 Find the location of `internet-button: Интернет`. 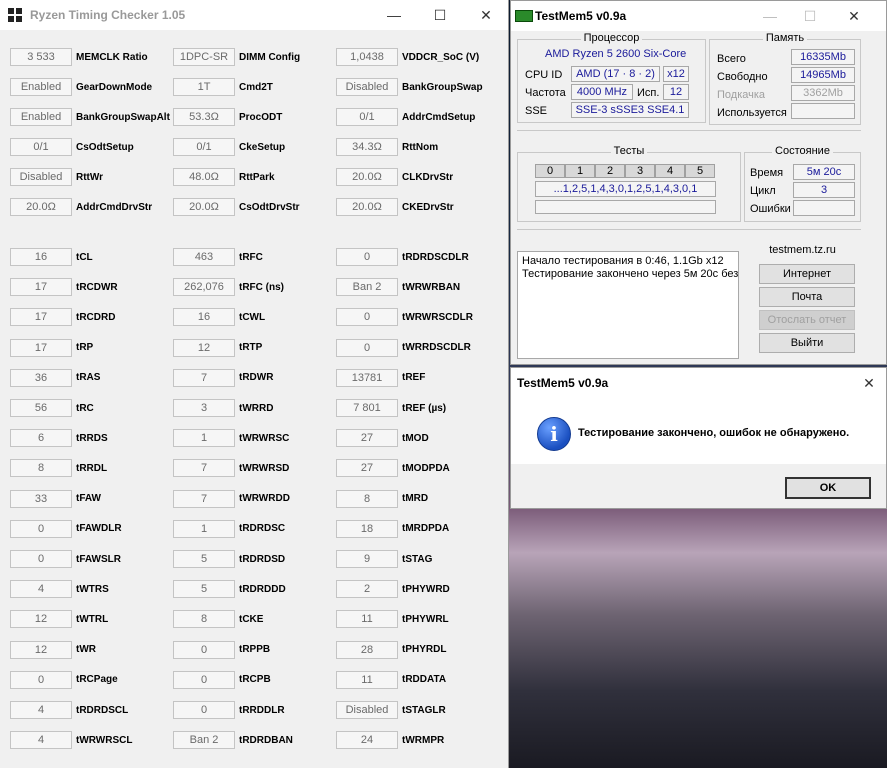

internet-button: Интернет is located at coordinates (807, 274).